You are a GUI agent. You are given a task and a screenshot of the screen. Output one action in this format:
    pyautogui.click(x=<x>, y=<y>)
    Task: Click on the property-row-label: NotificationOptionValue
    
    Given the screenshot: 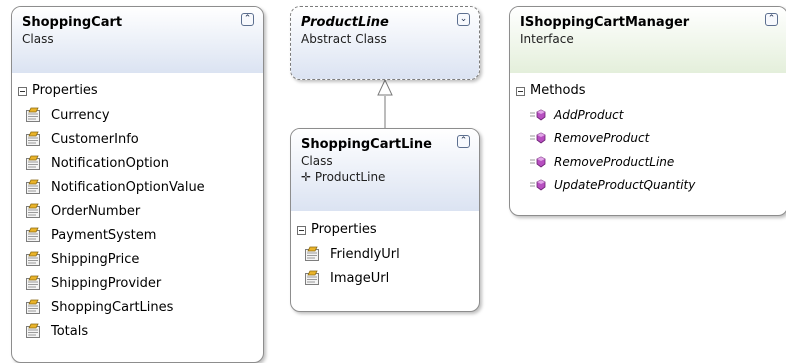 What is the action you would take?
    pyautogui.click(x=128, y=187)
    